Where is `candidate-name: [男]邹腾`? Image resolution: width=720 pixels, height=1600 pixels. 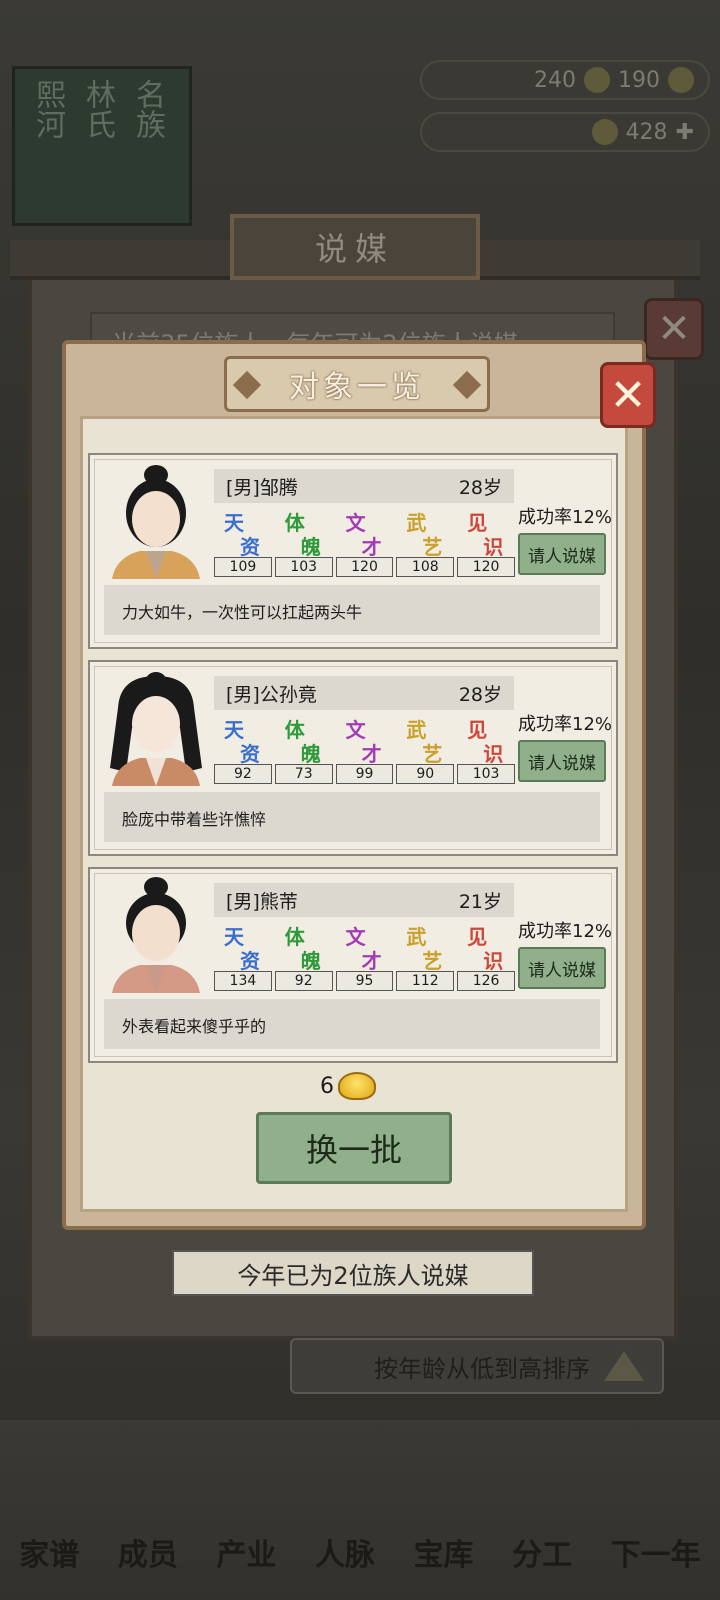 candidate-name: [男]邹腾 is located at coordinates (262, 487).